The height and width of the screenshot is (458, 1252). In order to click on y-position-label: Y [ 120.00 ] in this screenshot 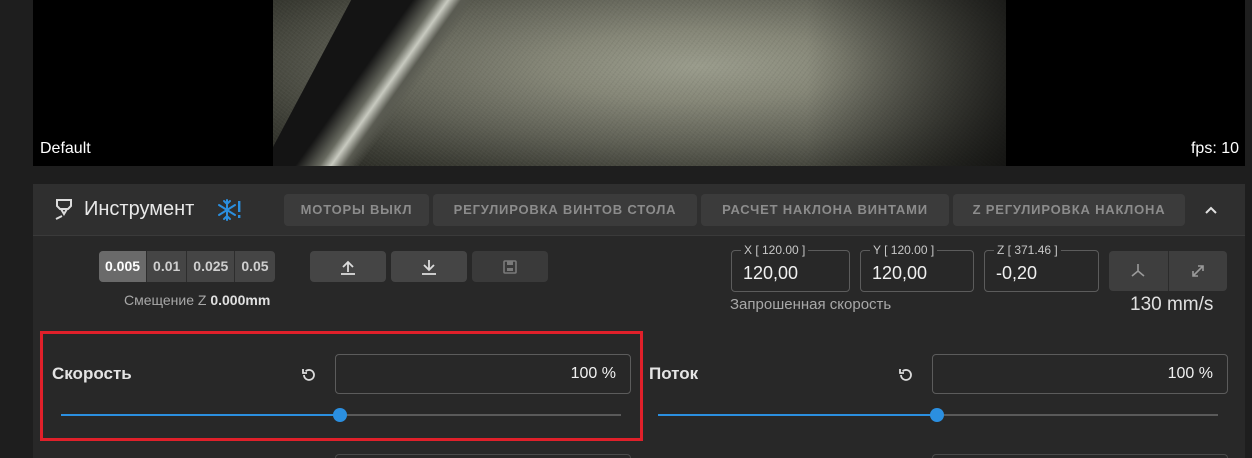, I will do `click(904, 250)`.